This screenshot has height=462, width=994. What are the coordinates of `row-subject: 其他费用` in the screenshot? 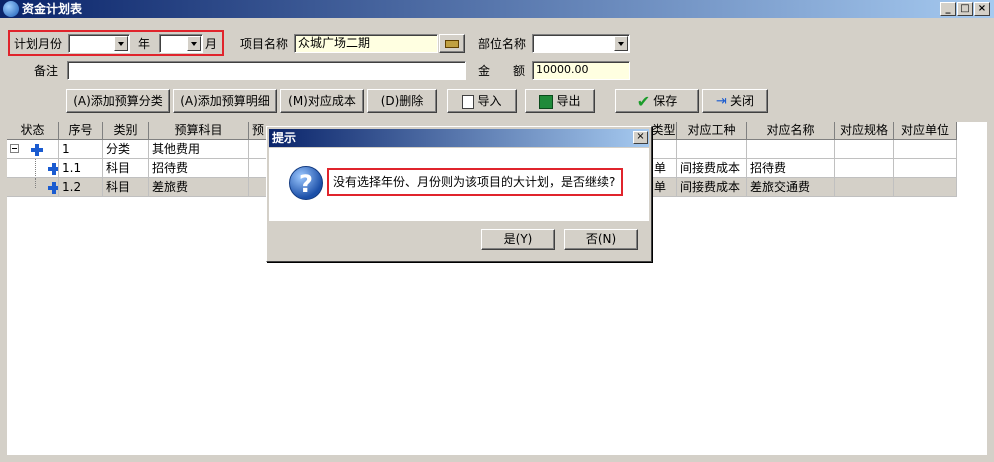 It's located at (199, 149).